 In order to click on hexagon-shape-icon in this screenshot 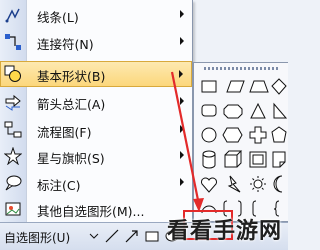, I will do `click(232, 135)`.